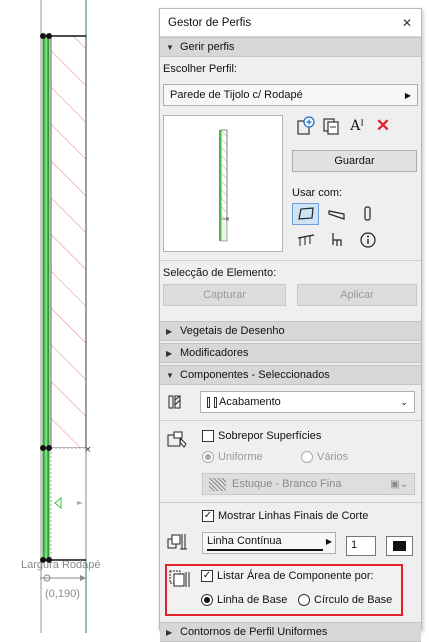 This screenshot has height=642, width=429. What do you see at coordinates (399, 484) in the screenshot?
I see `material-picker-icon: ▣⌄` at bounding box center [399, 484].